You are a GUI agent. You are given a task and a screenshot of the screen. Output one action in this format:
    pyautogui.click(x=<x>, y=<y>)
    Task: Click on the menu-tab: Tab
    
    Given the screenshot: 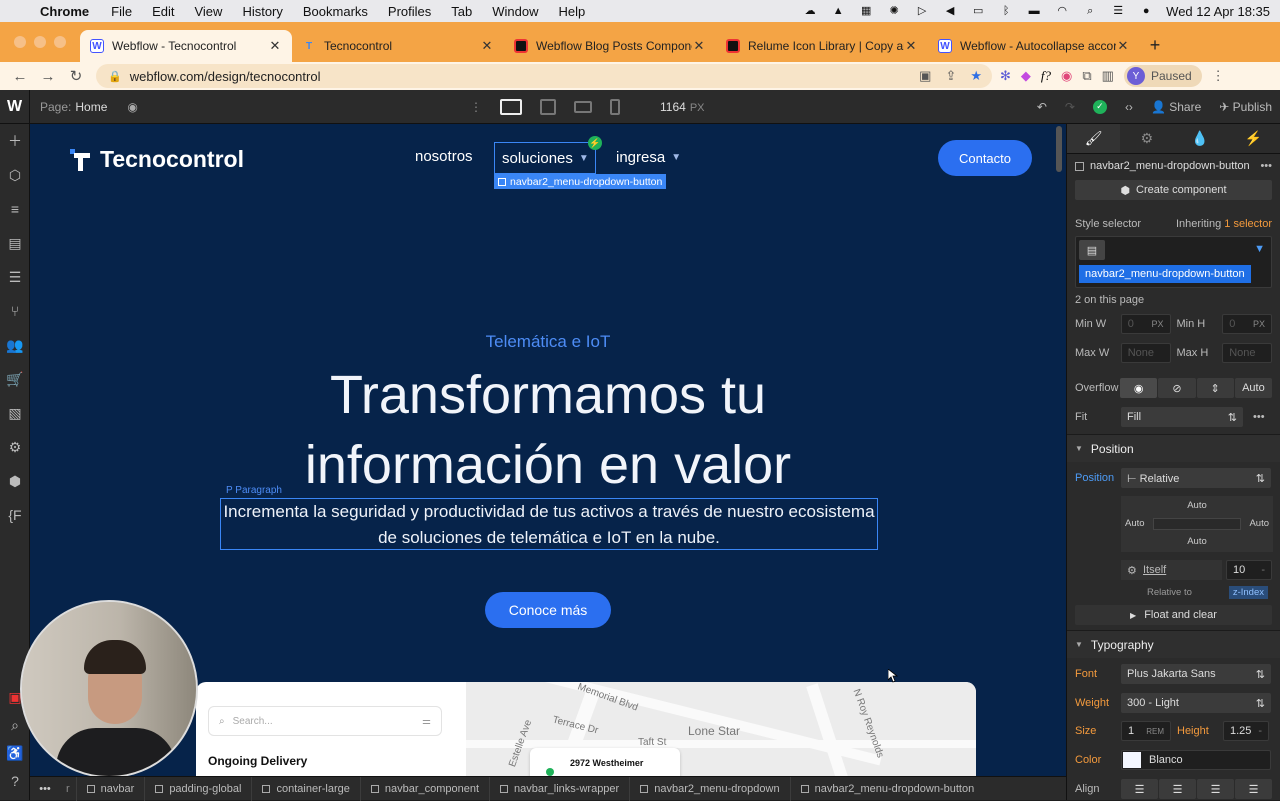 What is the action you would take?
    pyautogui.click(x=461, y=11)
    